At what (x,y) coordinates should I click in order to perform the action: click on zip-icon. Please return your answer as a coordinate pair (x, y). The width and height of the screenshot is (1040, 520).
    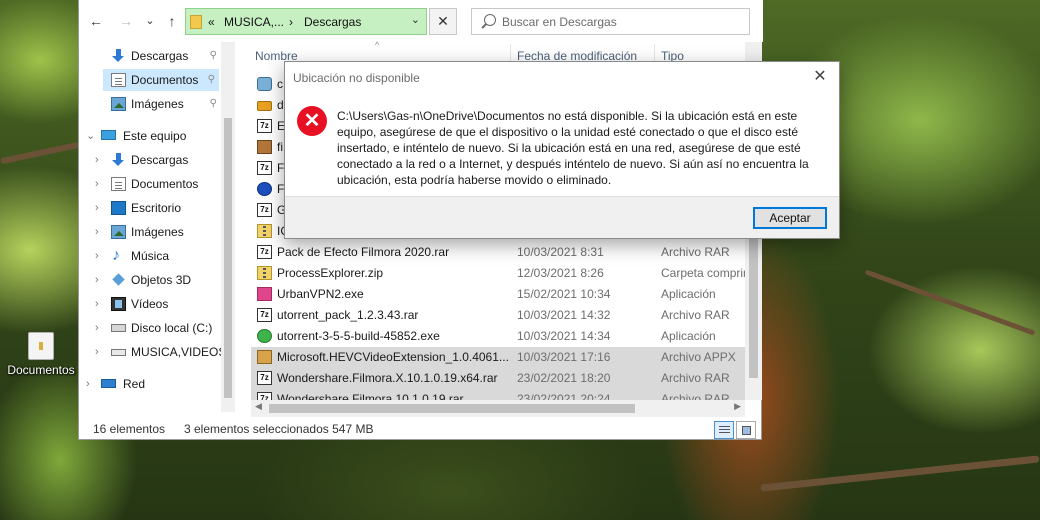
    Looking at the image, I should click on (264, 231).